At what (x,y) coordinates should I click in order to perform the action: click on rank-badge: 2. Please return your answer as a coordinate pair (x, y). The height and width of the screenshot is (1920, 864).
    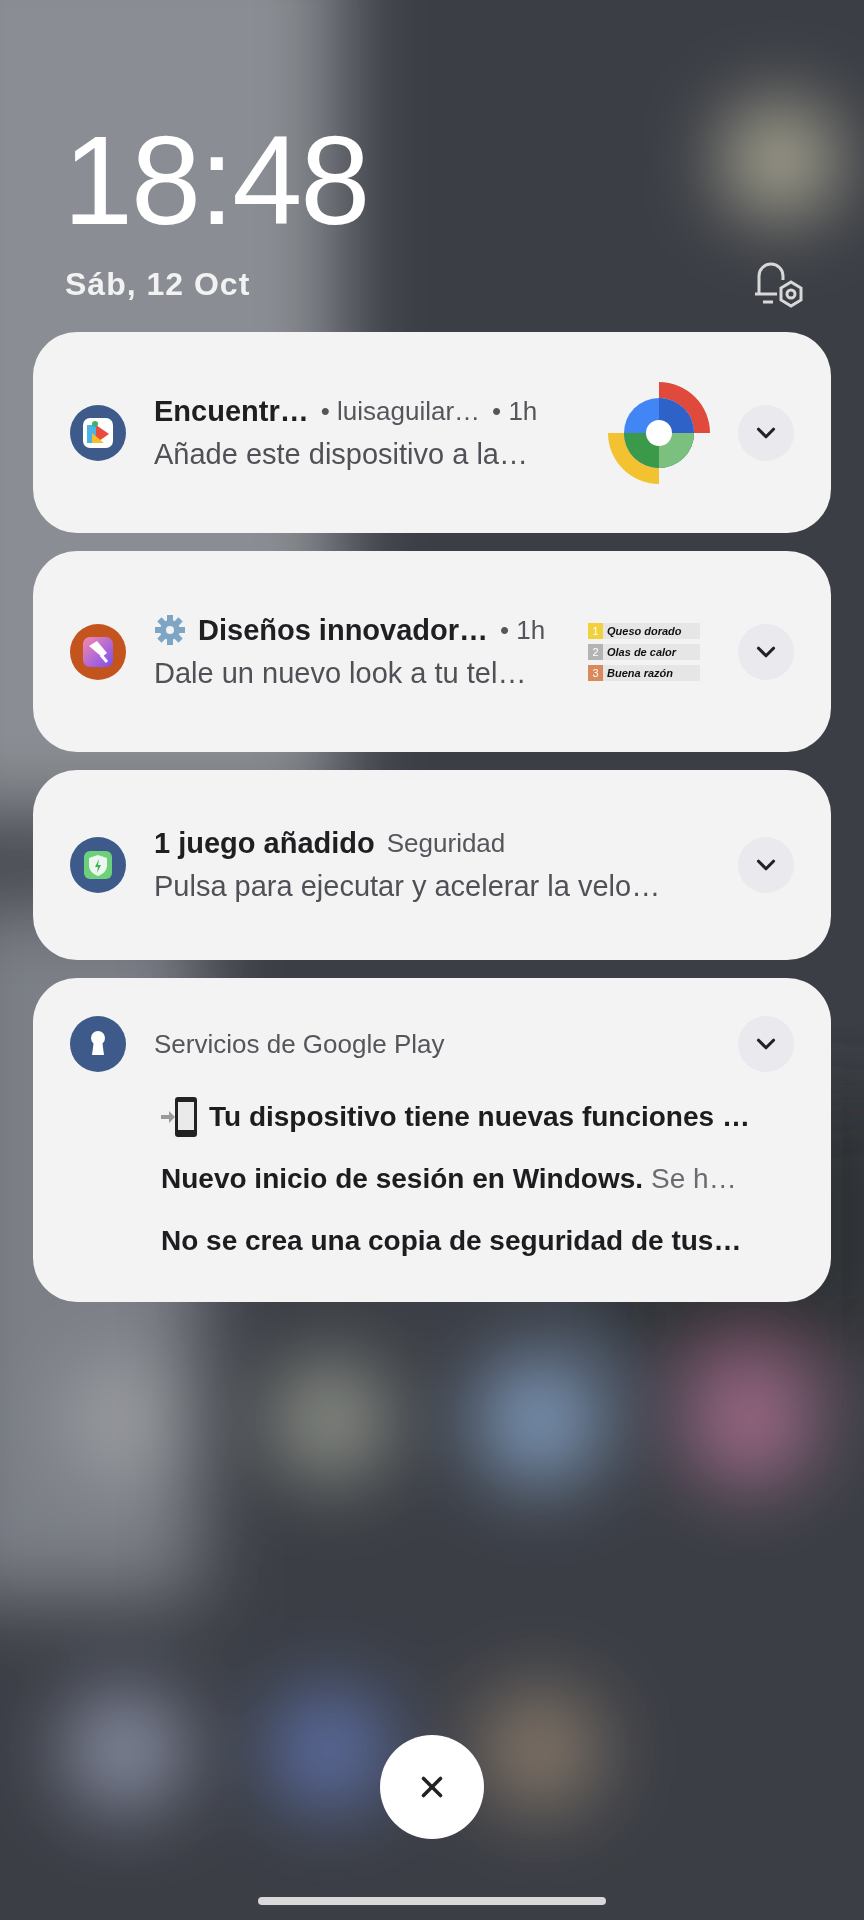
    Looking at the image, I should click on (595, 651).